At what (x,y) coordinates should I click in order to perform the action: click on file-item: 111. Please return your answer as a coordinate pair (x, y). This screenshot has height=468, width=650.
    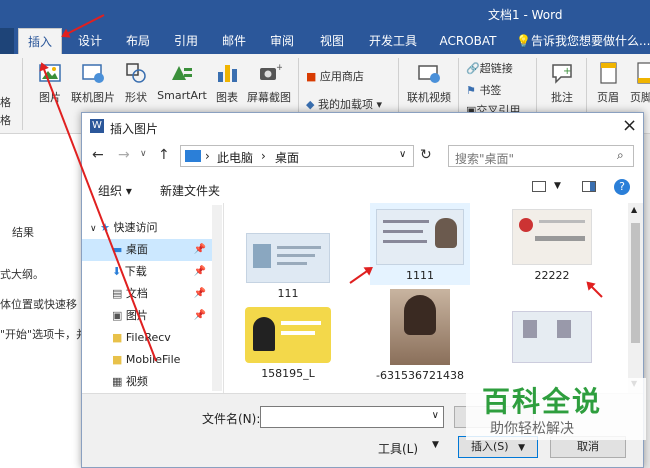
    Looking at the image, I should click on (288, 258).